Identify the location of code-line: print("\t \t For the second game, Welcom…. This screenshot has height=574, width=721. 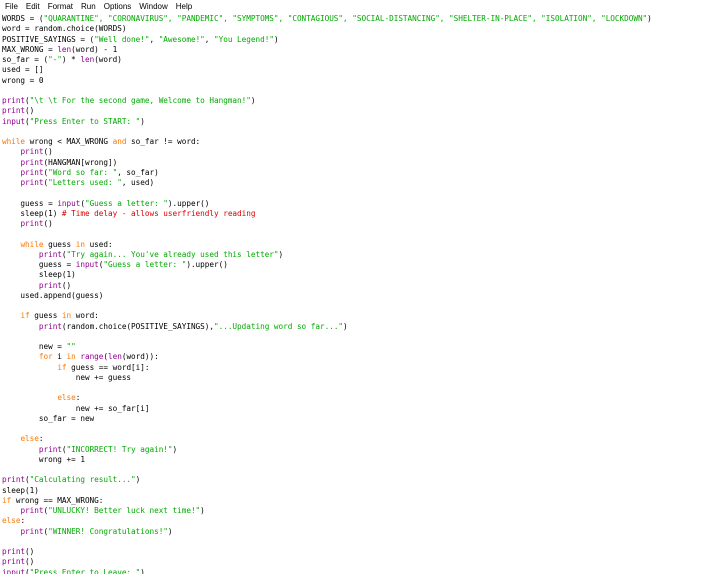
(361, 101).